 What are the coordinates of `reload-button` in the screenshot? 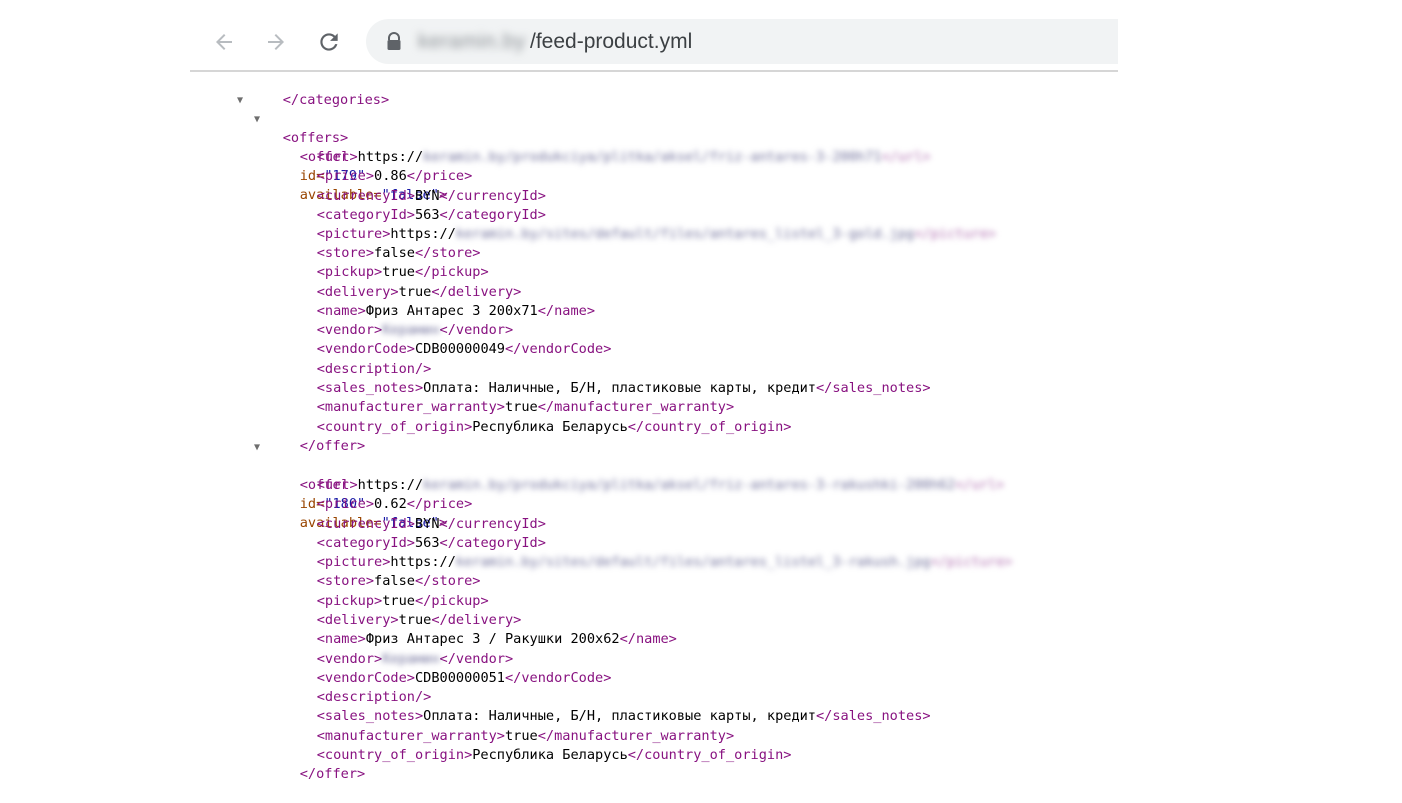 It's located at (329, 42).